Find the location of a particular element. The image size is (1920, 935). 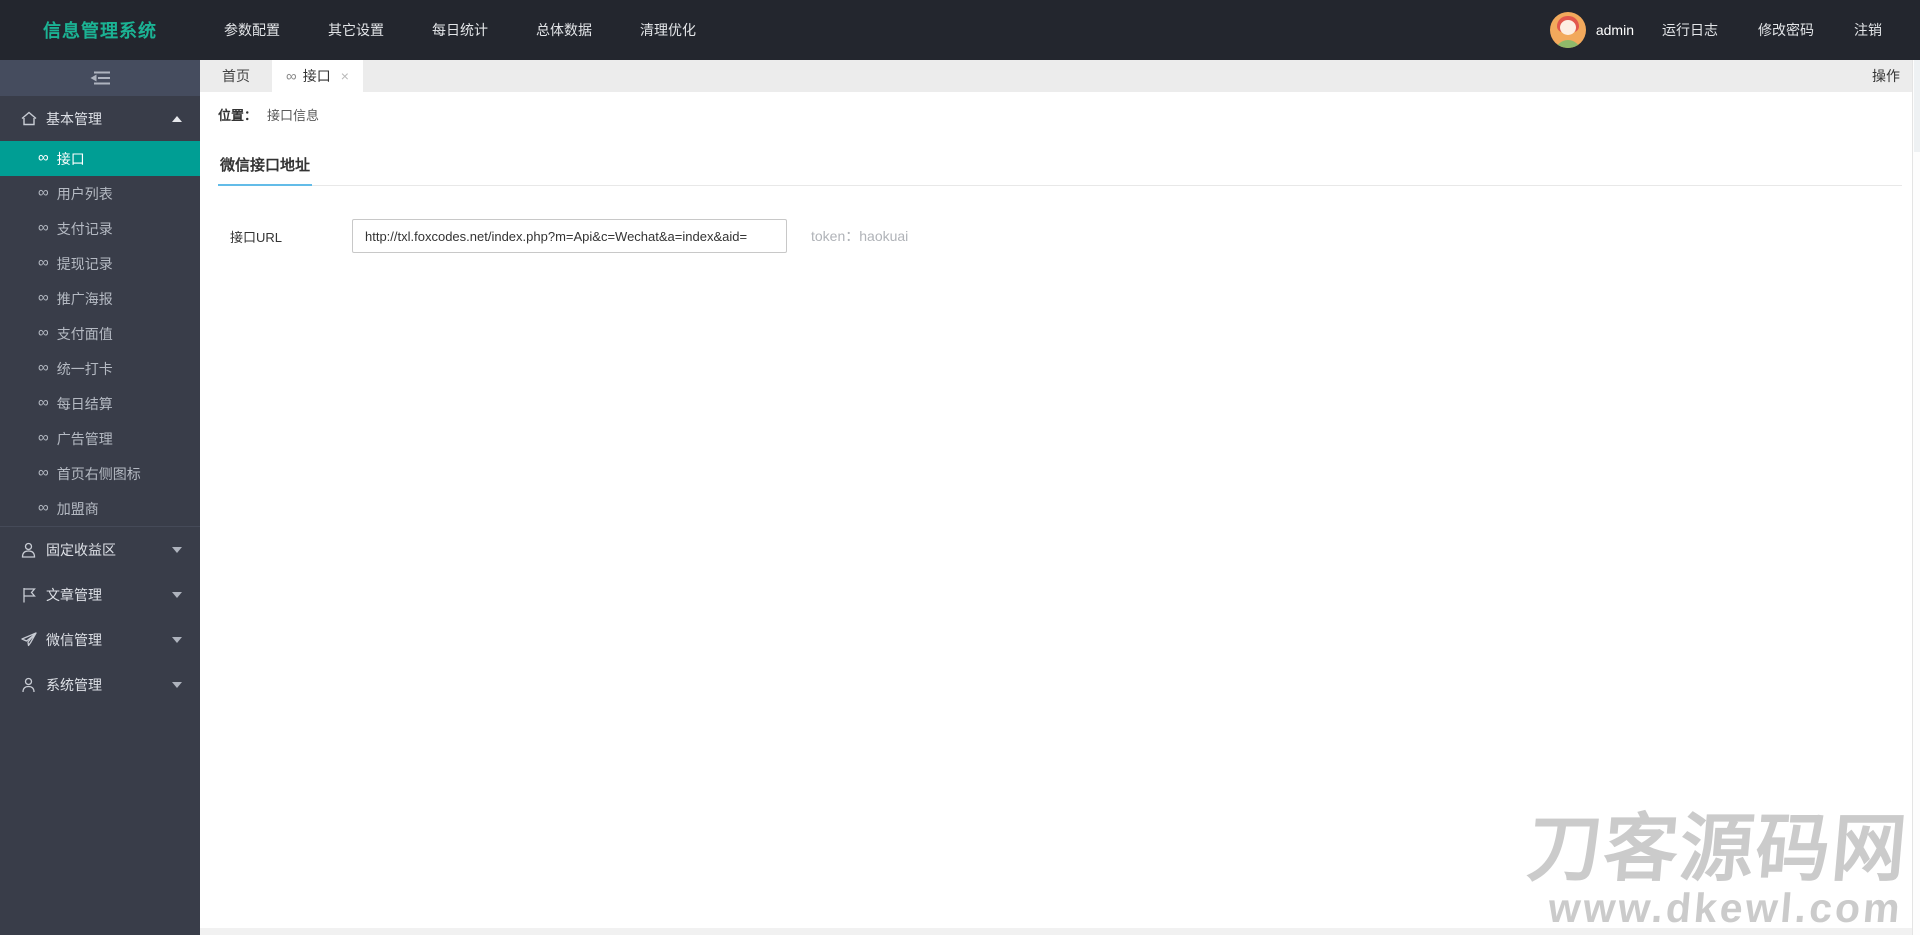

tab-interface: ∞ 接口 × is located at coordinates (317, 76).